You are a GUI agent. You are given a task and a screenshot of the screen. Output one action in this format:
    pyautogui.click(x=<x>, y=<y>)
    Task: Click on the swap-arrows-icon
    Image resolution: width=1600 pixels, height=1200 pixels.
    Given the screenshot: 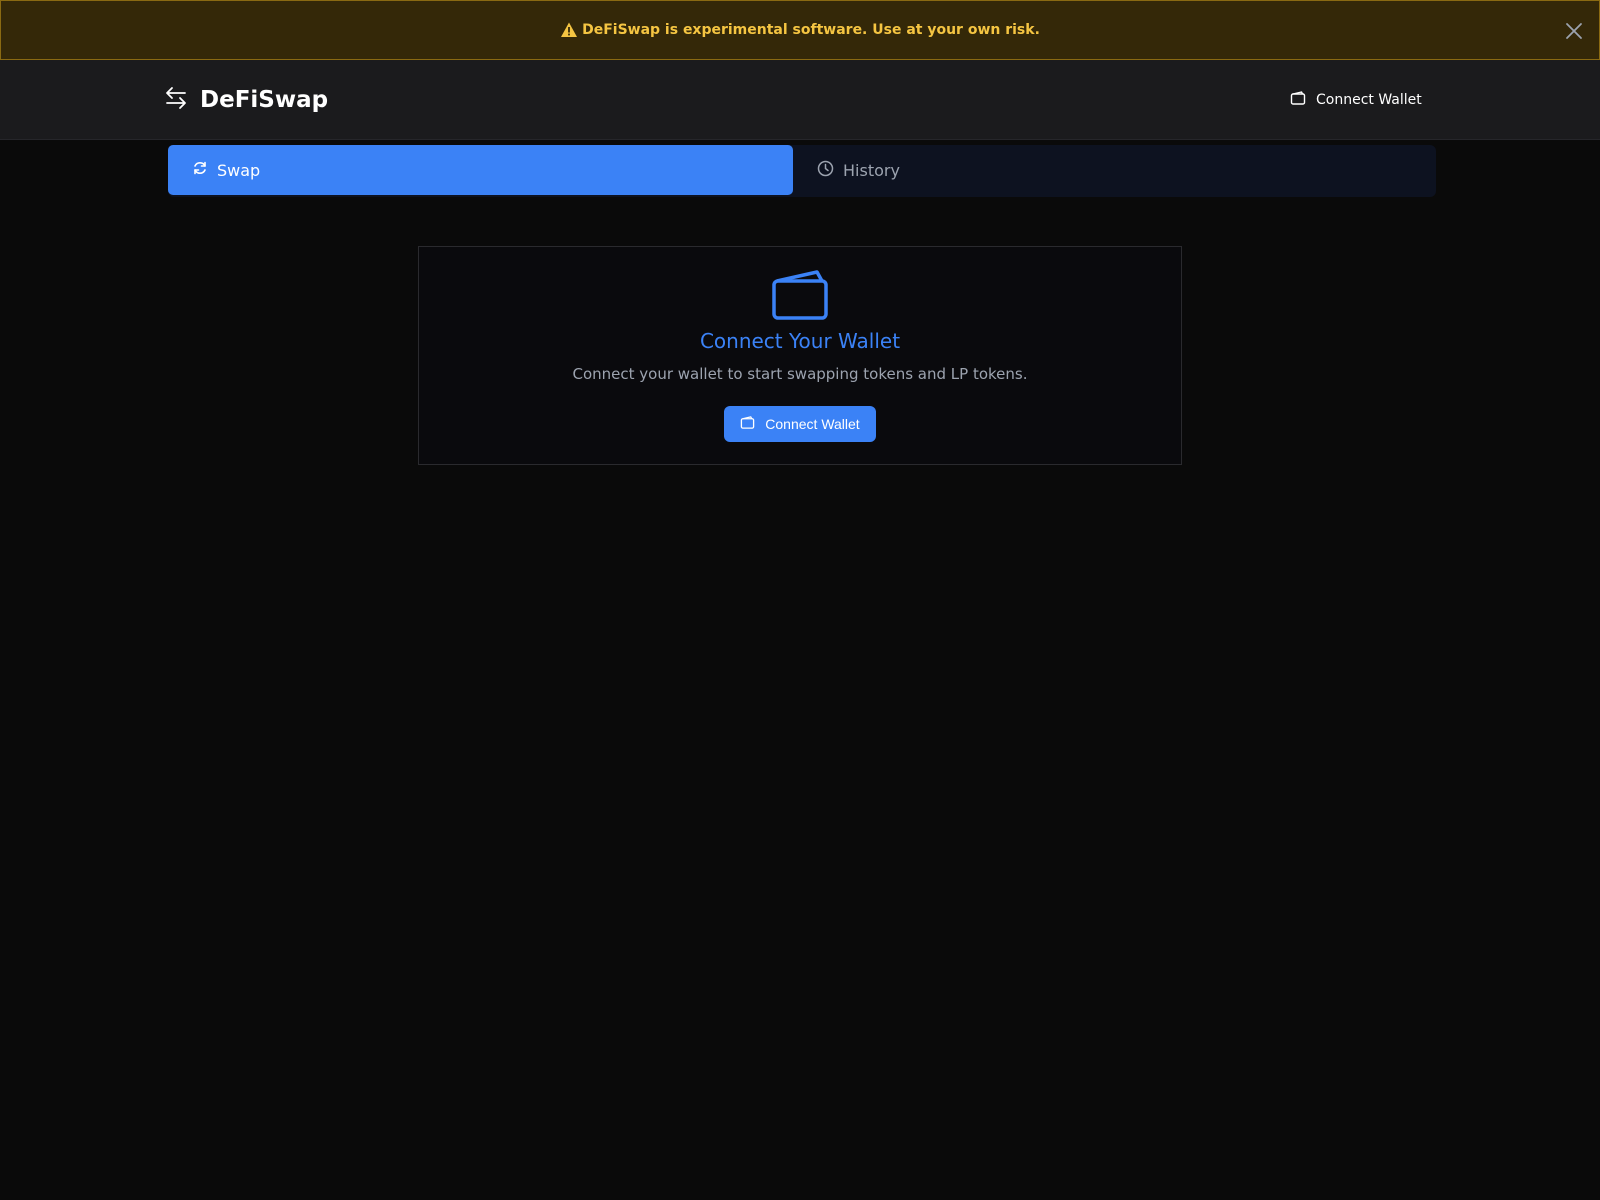 What is the action you would take?
    pyautogui.click(x=176, y=100)
    